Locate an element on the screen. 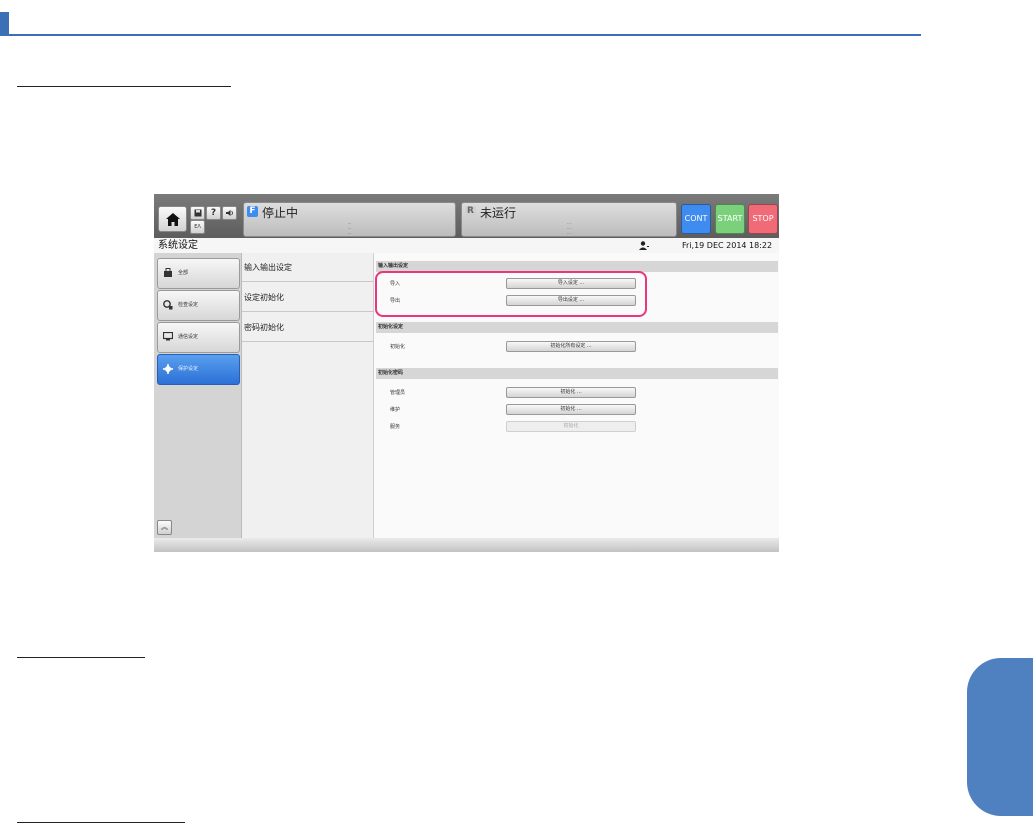 Image resolution: width=1033 pixels, height=824 pixels. home-button is located at coordinates (172, 219).